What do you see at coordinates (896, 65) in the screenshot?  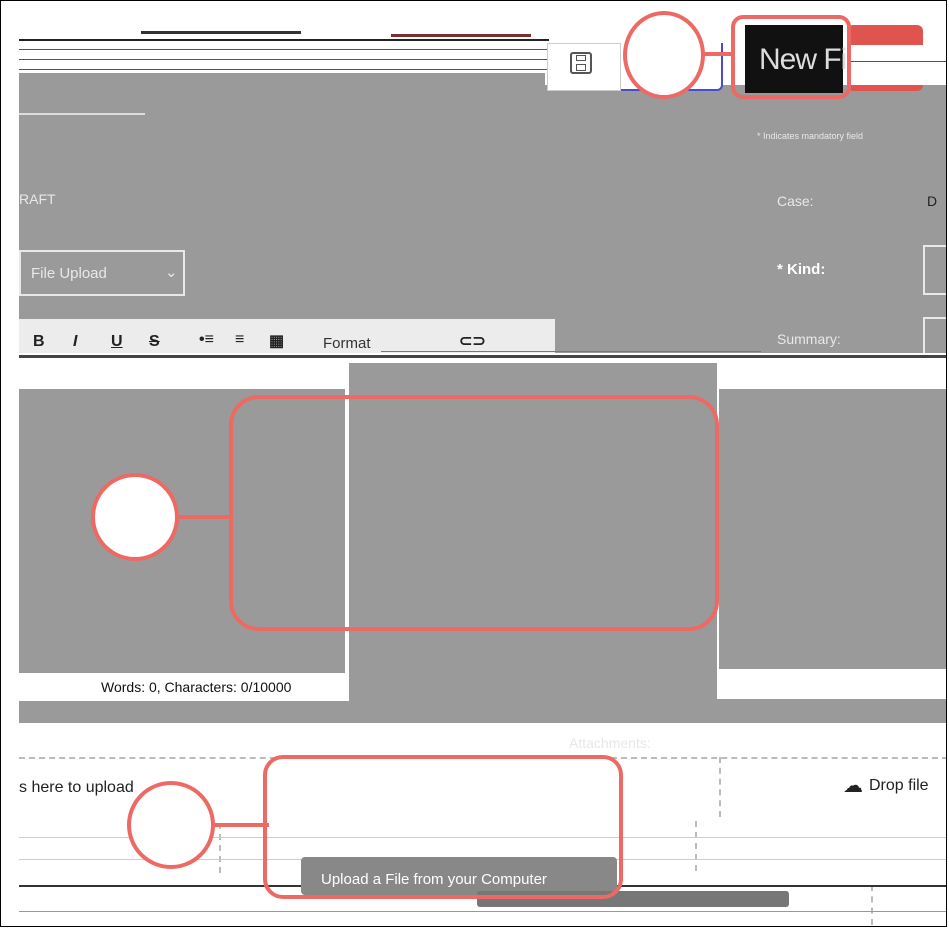 I see `header-right-strip` at bounding box center [896, 65].